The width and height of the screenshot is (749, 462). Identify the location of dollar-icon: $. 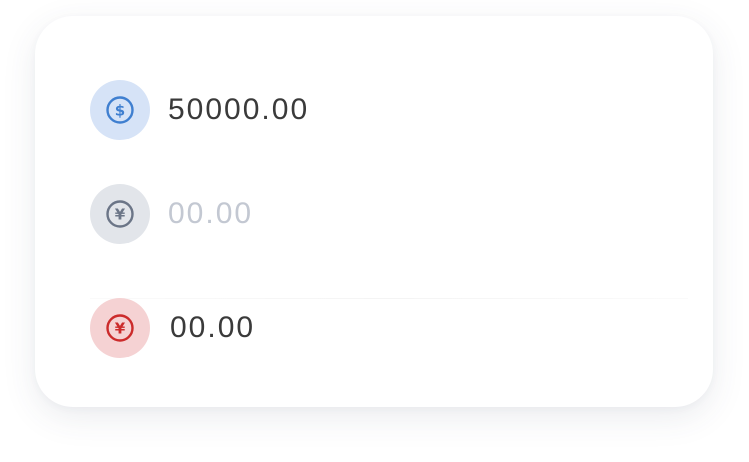
(120, 110).